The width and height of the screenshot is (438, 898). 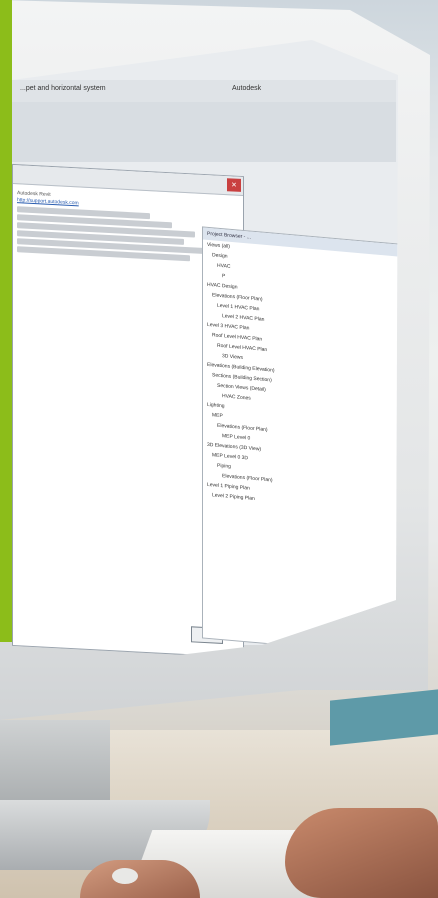 What do you see at coordinates (204, 132) in the screenshot?
I see `app-ribbon` at bounding box center [204, 132].